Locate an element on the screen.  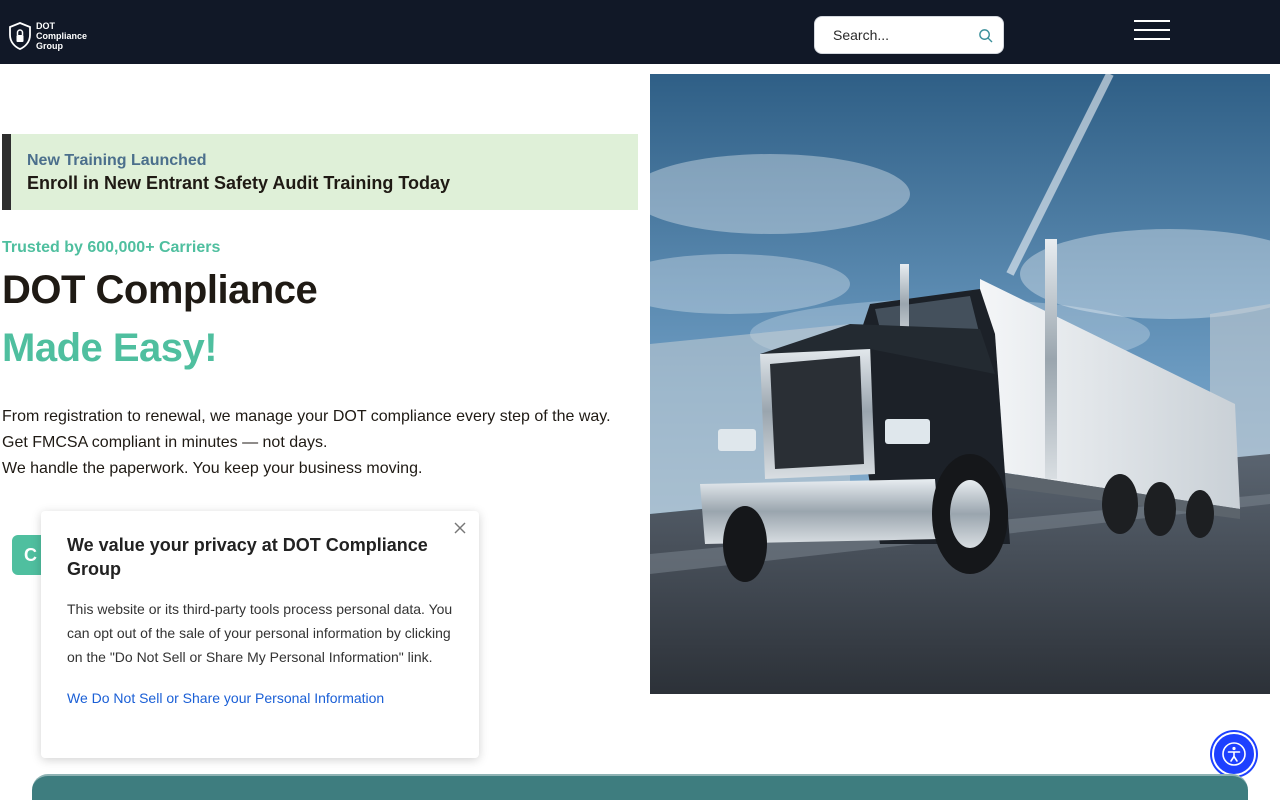
site-logo: DOT Compliance Group is located at coordinates (53, 36).